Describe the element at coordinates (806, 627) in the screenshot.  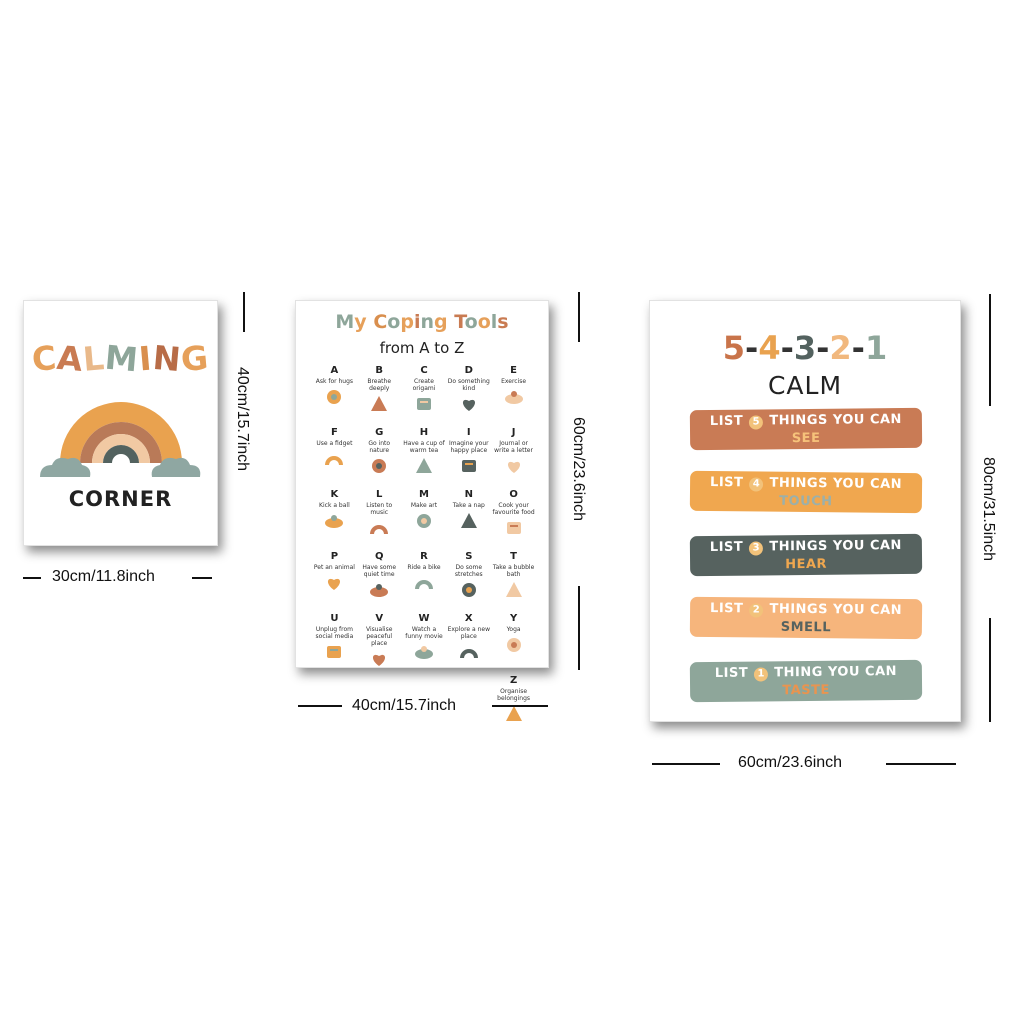
I see `sense-word: SMELL` at that location.